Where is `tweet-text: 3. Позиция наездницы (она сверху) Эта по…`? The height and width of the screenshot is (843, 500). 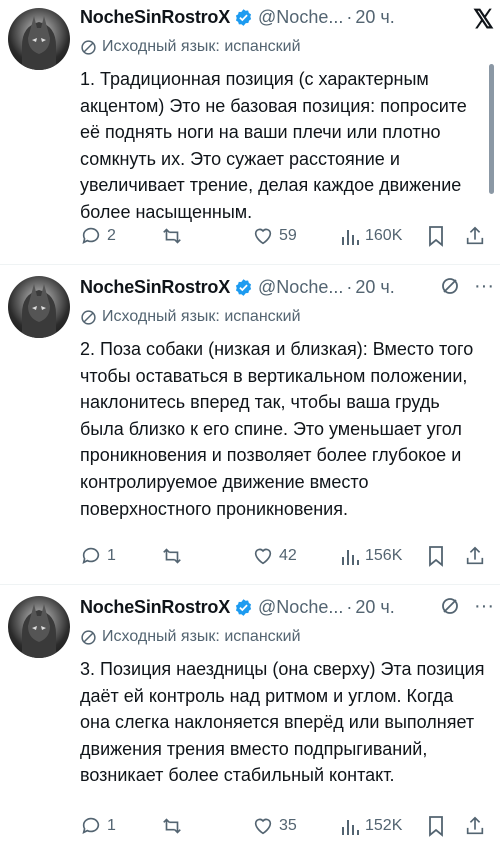 tweet-text: 3. Позиция наездницы (она сверху) Эта по… is located at coordinates (282, 722).